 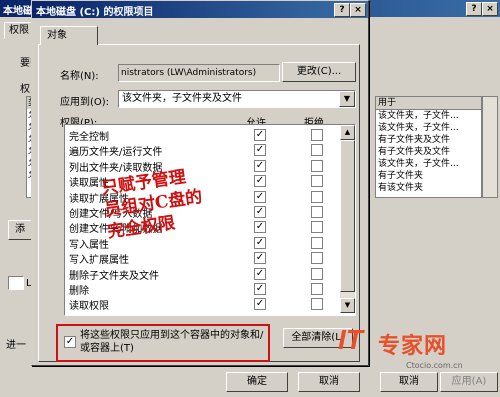 What do you see at coordinates (347, 132) in the screenshot?
I see `scroll-up-icon: ▲` at bounding box center [347, 132].